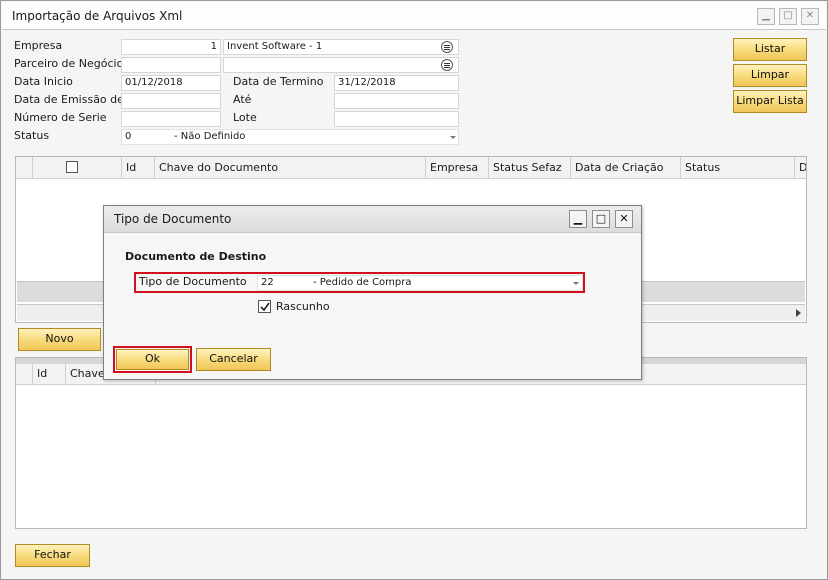  What do you see at coordinates (152, 359) in the screenshot?
I see `ok-button: Ok` at bounding box center [152, 359].